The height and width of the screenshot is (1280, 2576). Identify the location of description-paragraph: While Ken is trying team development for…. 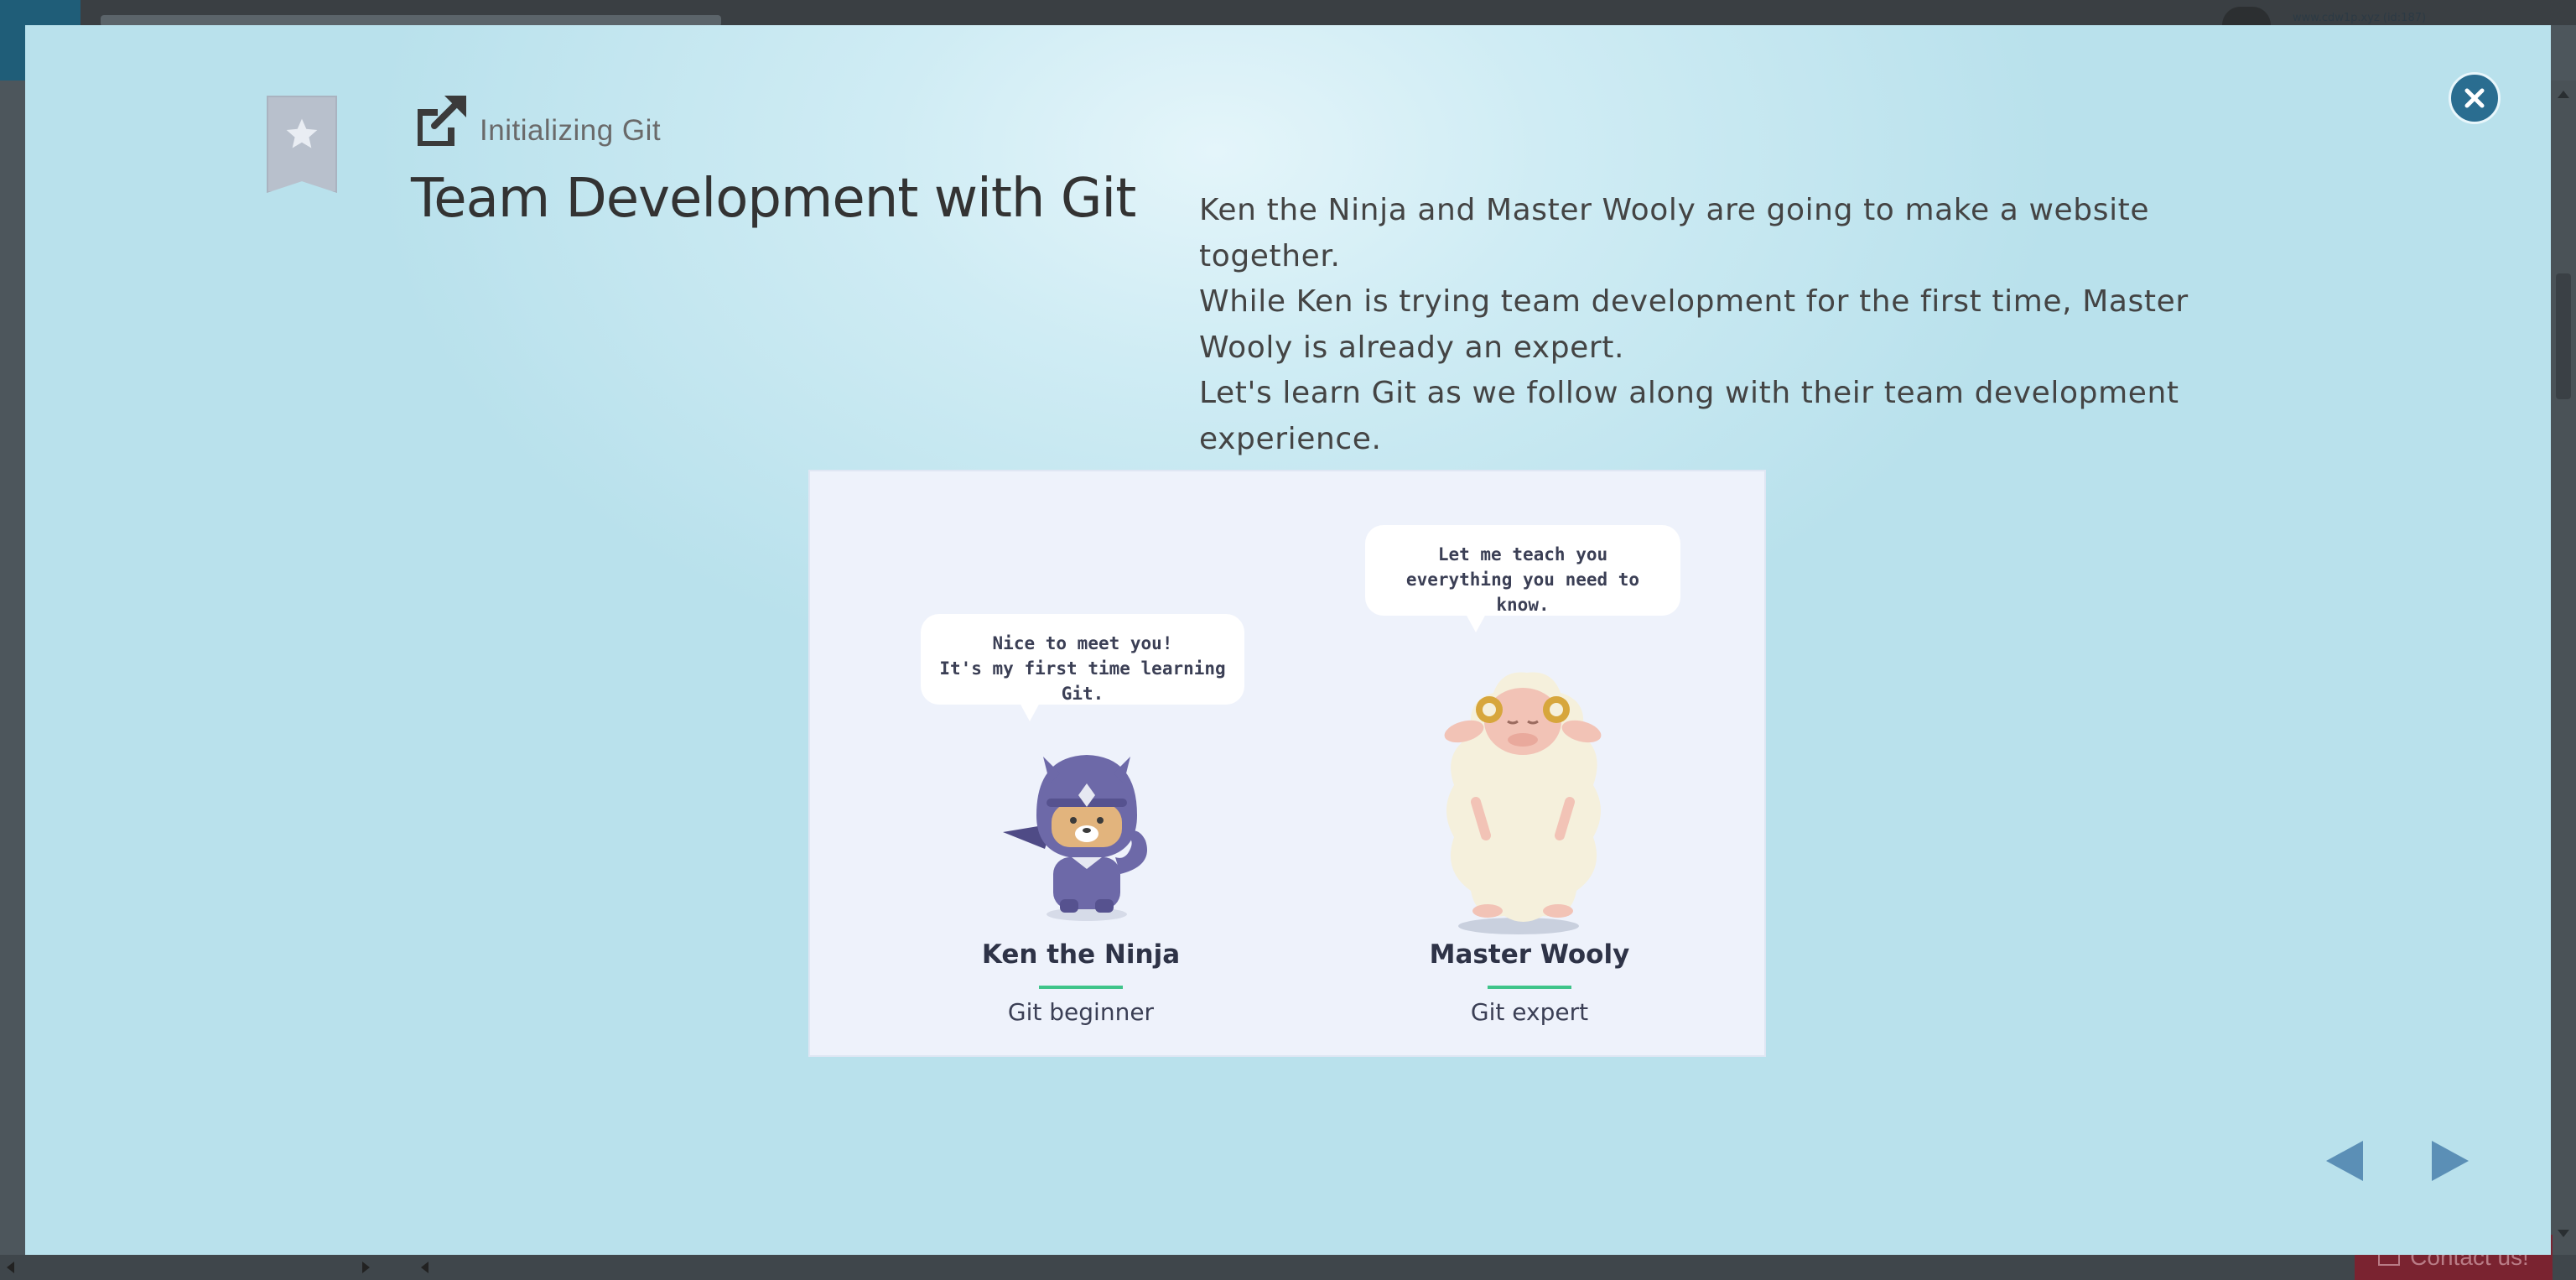
(1694, 324).